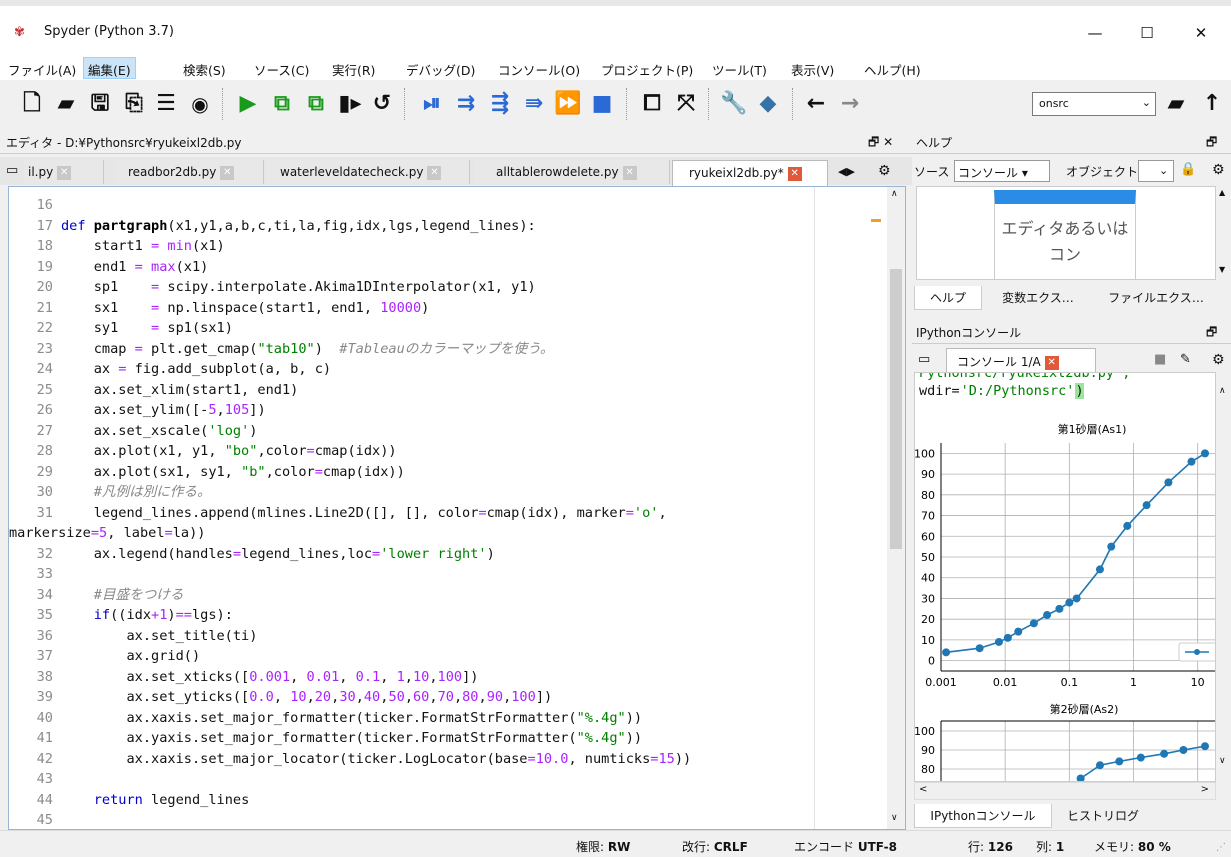 The height and width of the screenshot is (857, 1231). I want to click on line-number: 43, so click(44, 779).